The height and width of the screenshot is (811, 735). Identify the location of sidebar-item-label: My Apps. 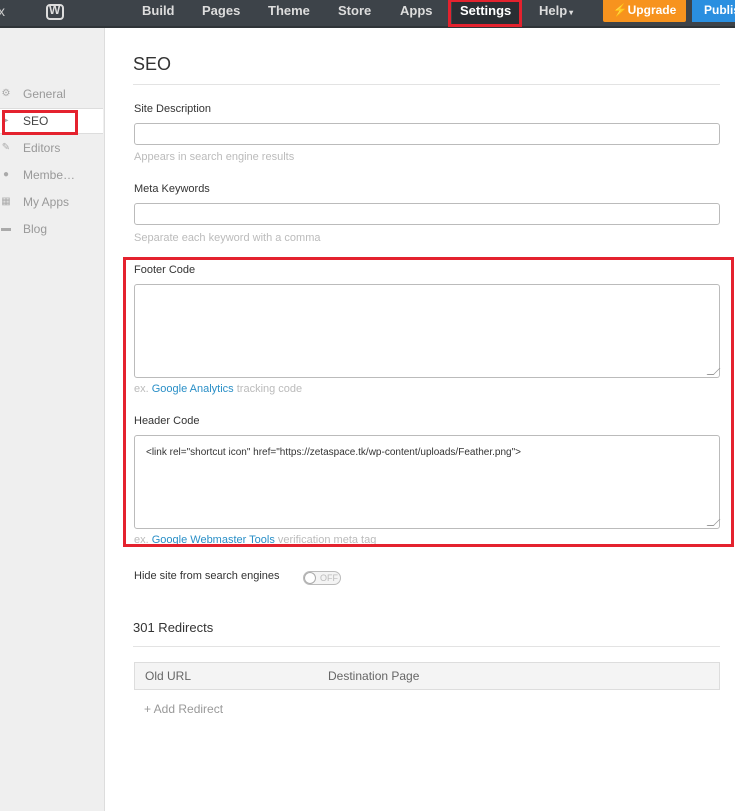
(46, 202).